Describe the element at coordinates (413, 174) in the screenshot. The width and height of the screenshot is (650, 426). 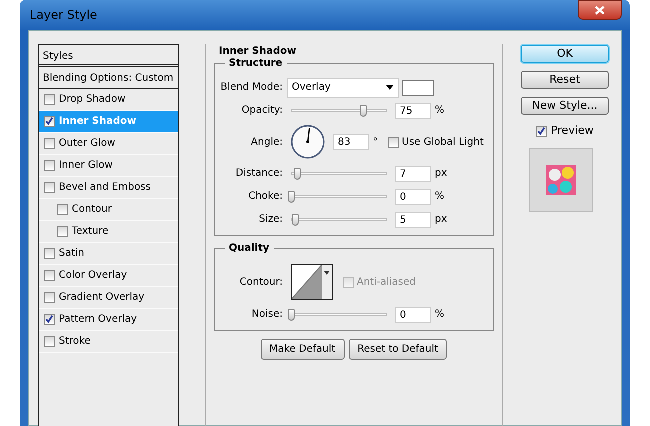
I see `input-field: 7` at that location.